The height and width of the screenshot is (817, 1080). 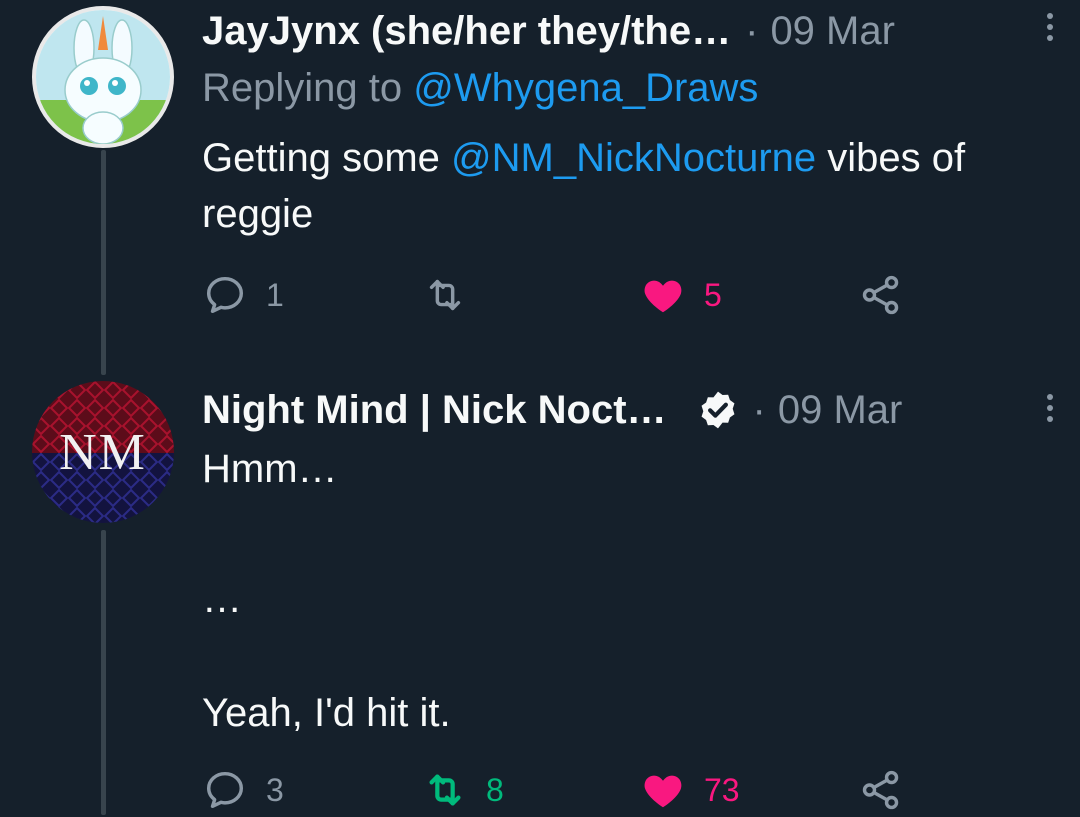 I want to click on tweet-header: JayJynx (she/her they/the… · 09 Mar, so click(x=626, y=31).